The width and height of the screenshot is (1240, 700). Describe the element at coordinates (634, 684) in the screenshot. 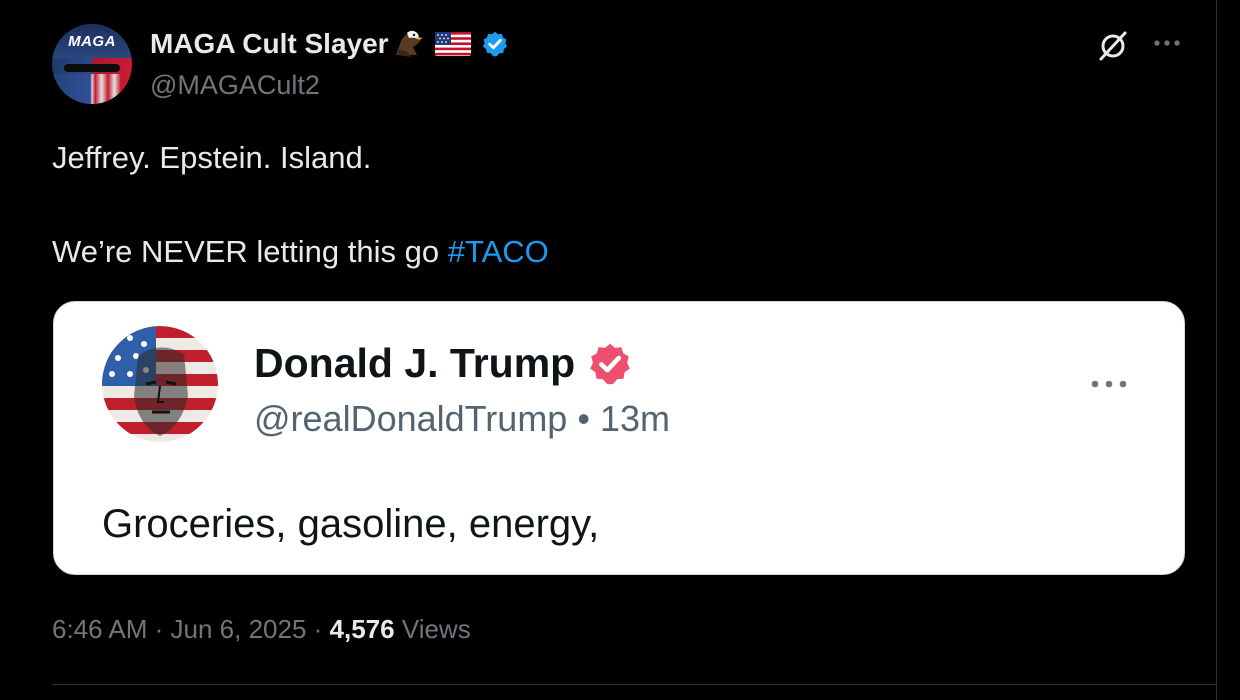

I see `divider` at that location.